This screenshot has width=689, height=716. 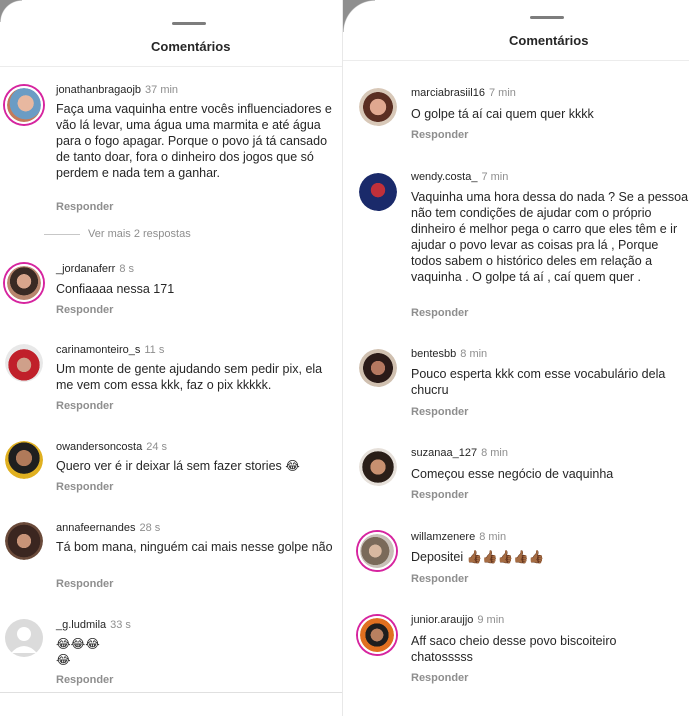 What do you see at coordinates (459, 453) in the screenshot?
I see `username: suzanaa_127 8 min` at bounding box center [459, 453].